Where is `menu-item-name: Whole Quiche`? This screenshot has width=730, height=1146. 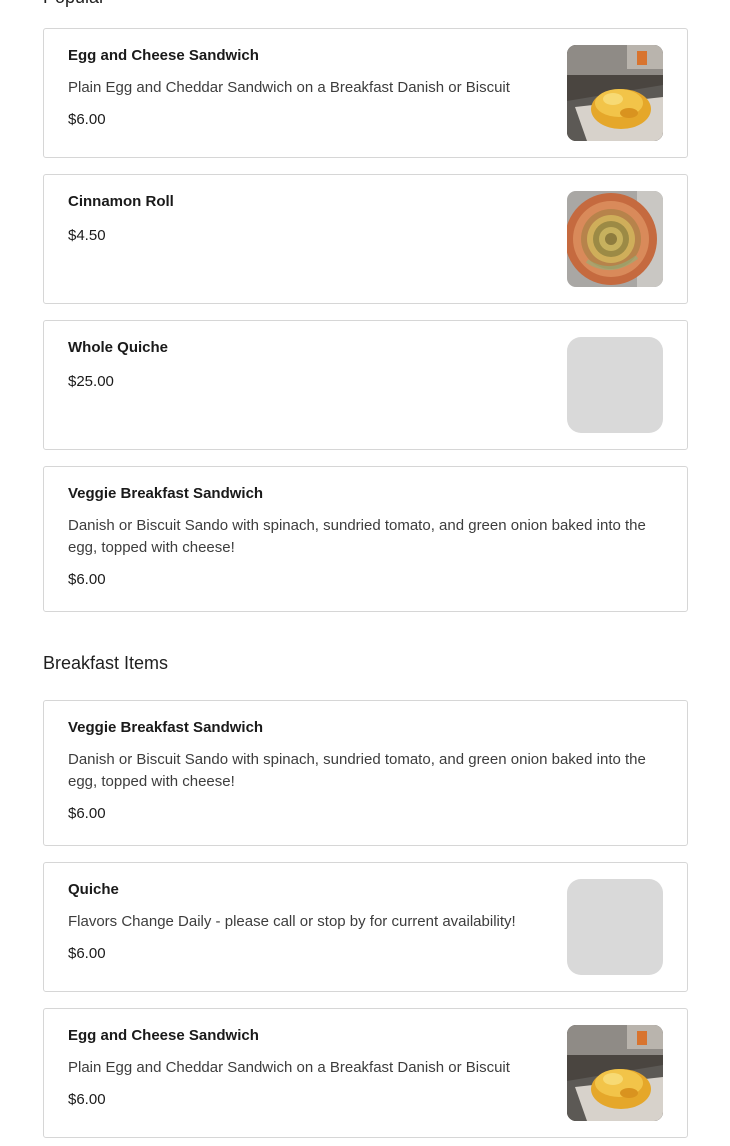
menu-item-name: Whole Quiche is located at coordinates (118, 347).